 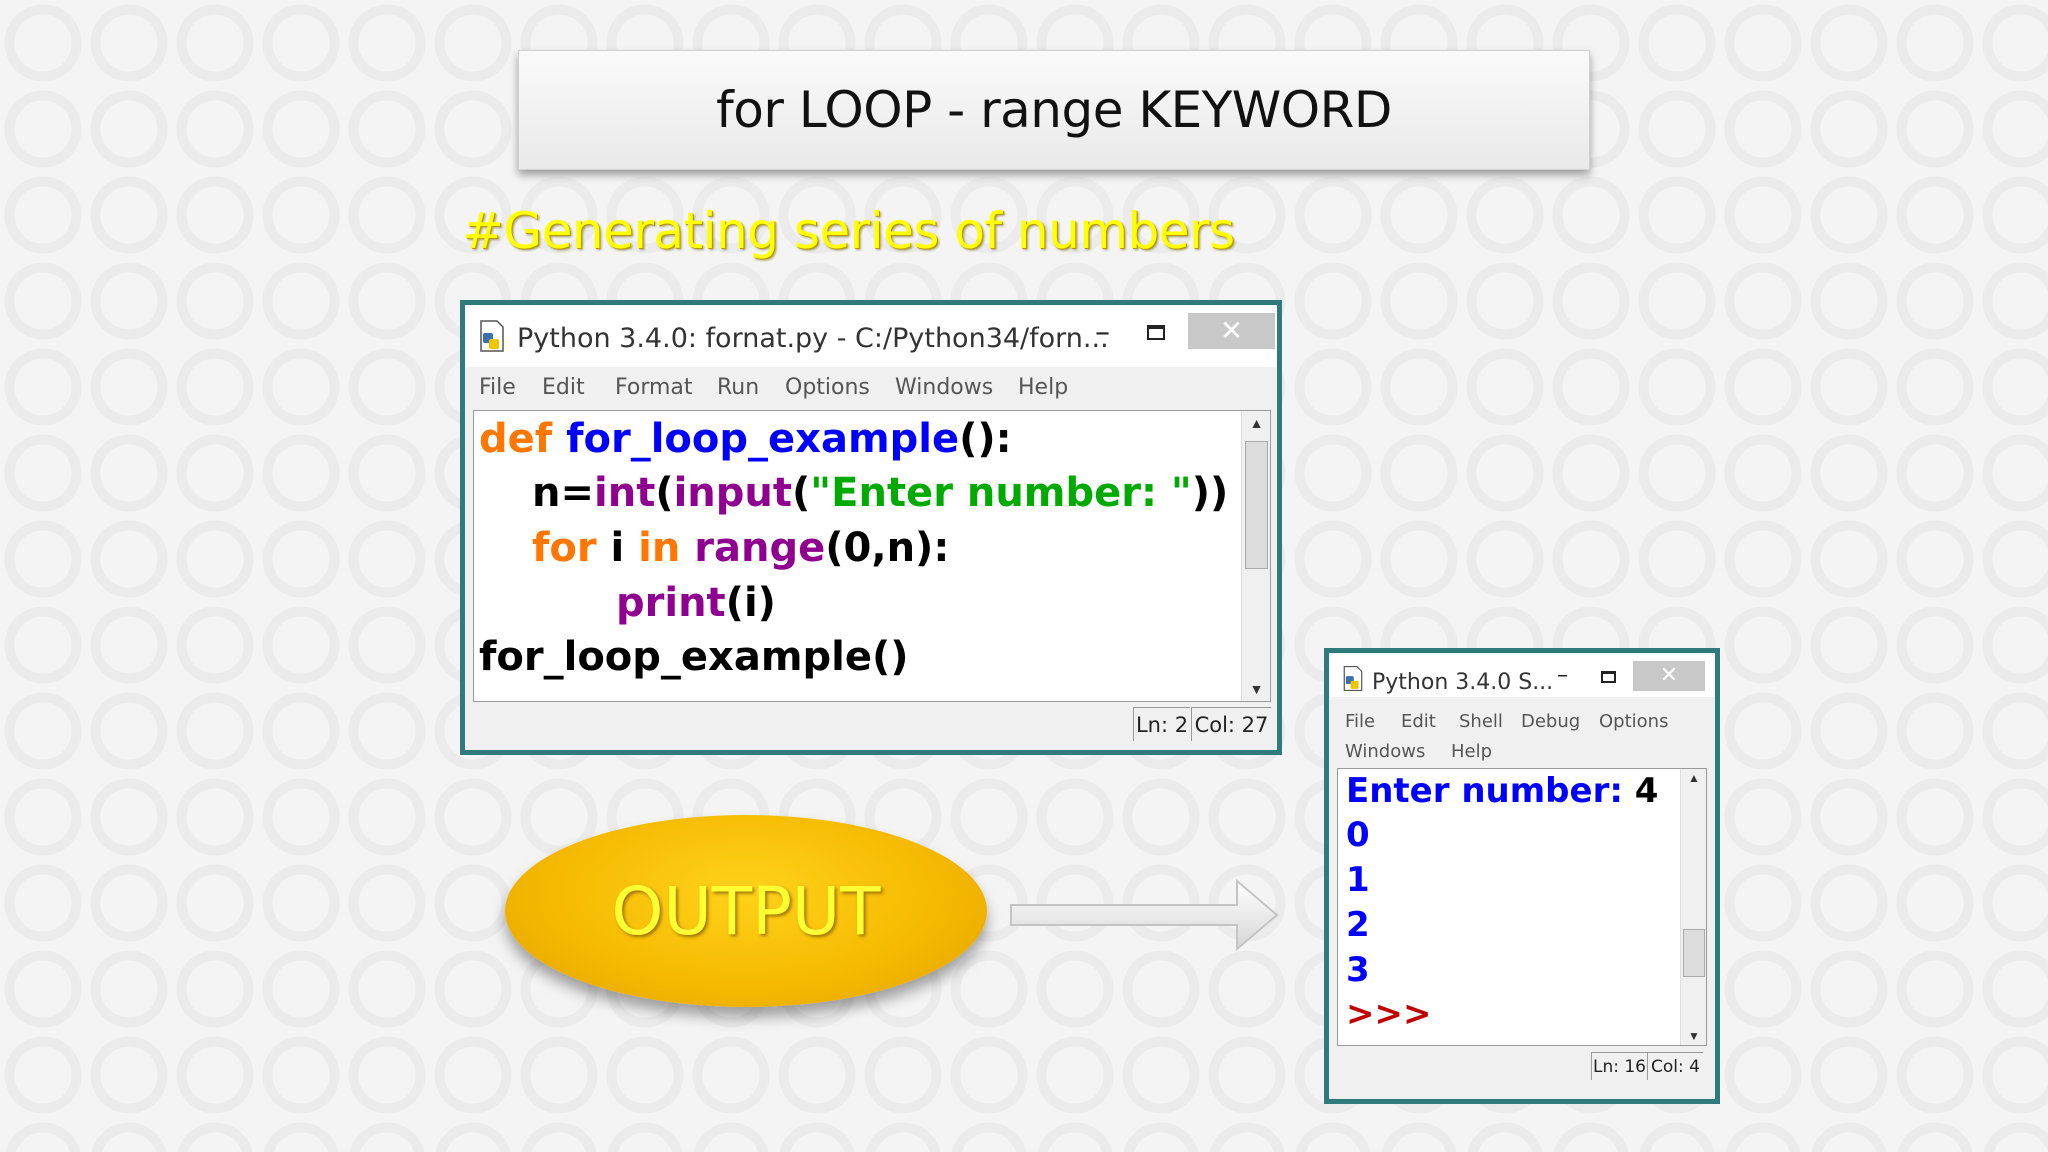 I want to click on code-range-args: (0,n):, so click(x=887, y=548).